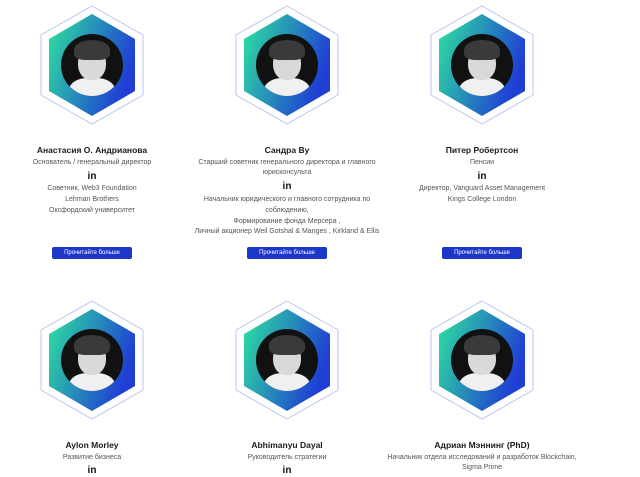 Image resolution: width=640 pixels, height=477 pixels. I want to click on member-name: Aylon Morley, so click(92, 445).